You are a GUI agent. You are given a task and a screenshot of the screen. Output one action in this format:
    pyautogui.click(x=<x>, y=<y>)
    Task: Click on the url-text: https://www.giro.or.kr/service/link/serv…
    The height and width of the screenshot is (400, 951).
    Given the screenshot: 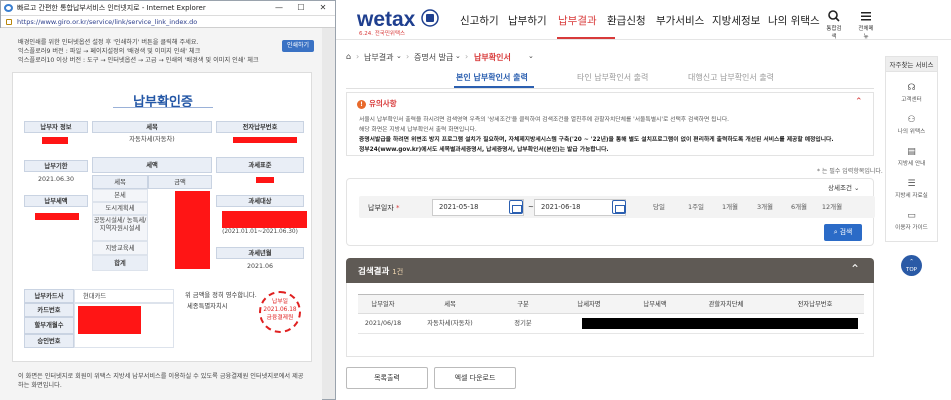 What is the action you would take?
    pyautogui.click(x=107, y=22)
    